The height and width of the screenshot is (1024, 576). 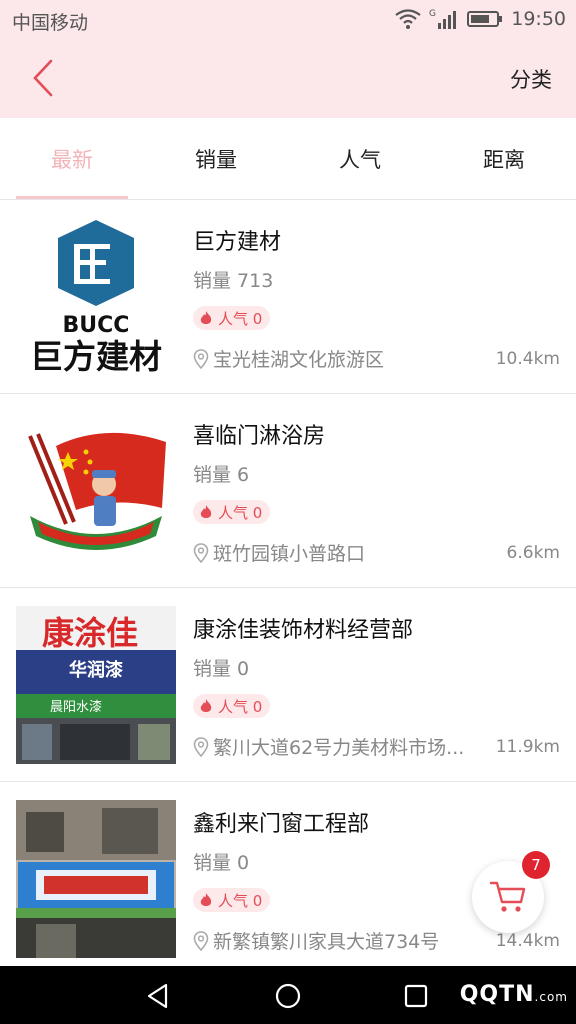 I want to click on store-sales: 销量 6, so click(x=221, y=475).